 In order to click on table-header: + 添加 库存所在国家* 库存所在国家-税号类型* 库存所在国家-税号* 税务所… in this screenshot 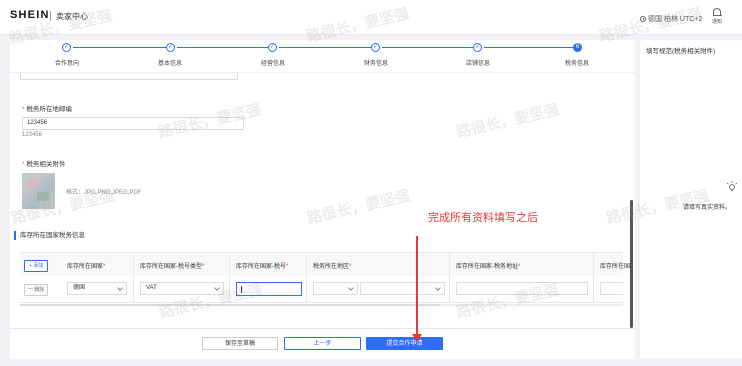, I will do `click(325, 277)`.